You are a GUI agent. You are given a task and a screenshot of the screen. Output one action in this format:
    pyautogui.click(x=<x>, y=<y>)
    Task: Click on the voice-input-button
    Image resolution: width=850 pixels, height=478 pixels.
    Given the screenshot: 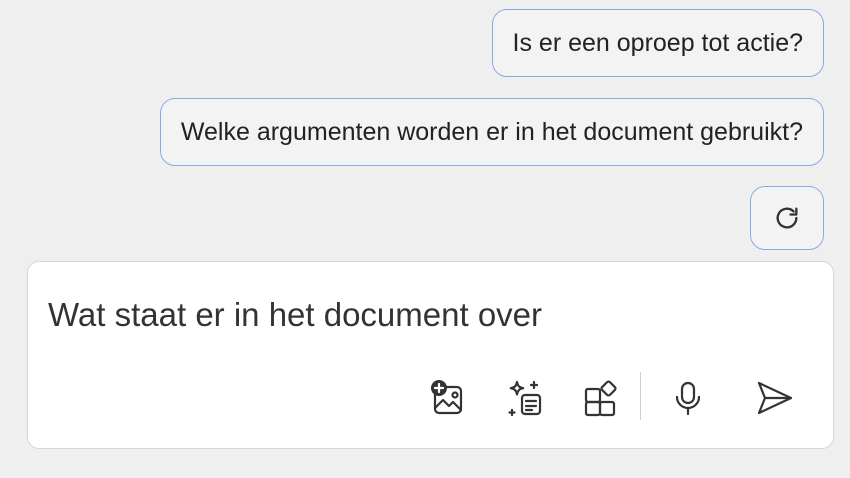 What is the action you would take?
    pyautogui.click(x=688, y=398)
    